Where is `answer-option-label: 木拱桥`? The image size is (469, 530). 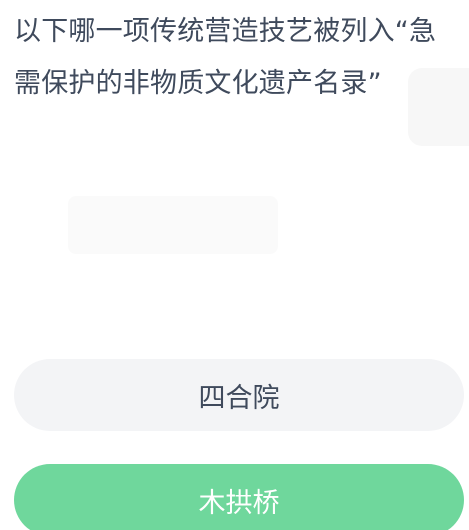 answer-option-label: 木拱桥 is located at coordinates (239, 503).